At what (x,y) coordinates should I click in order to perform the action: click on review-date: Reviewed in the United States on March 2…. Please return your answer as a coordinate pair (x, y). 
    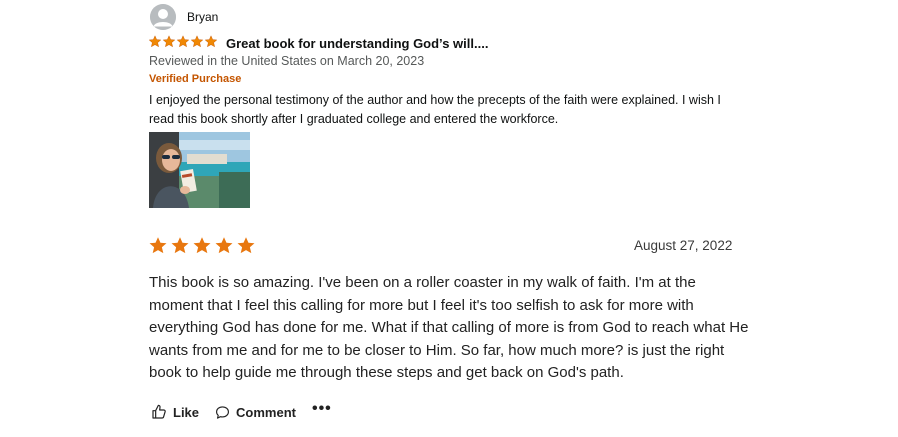
    Looking at the image, I should click on (287, 61).